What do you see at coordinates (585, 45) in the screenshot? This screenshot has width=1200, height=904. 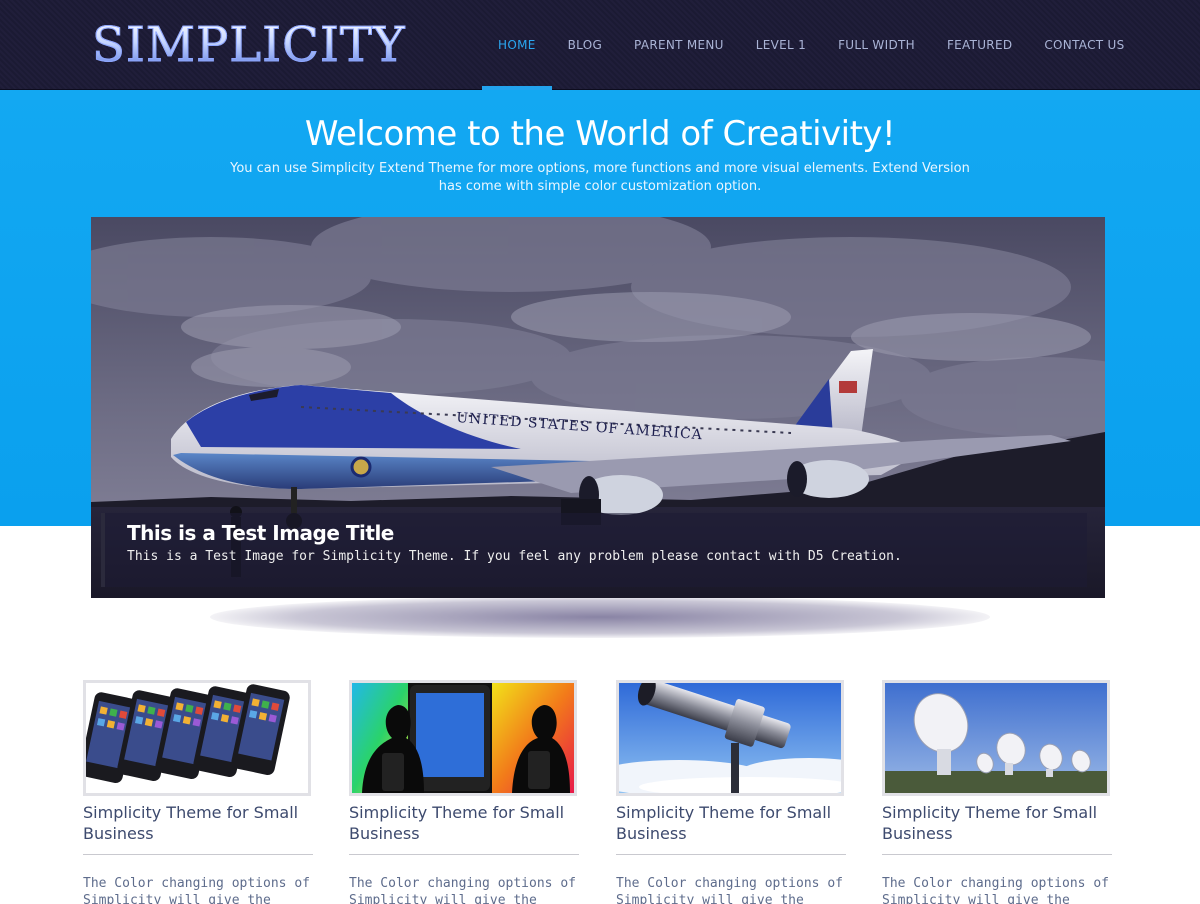 I see `nav-item-blog: BLOG` at bounding box center [585, 45].